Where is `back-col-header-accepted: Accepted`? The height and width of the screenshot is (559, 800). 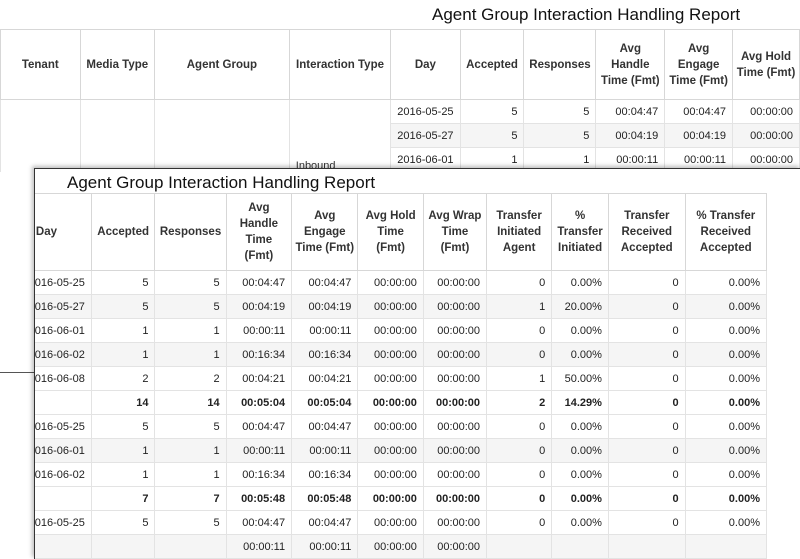
back-col-header-accepted: Accepted is located at coordinates (492, 64).